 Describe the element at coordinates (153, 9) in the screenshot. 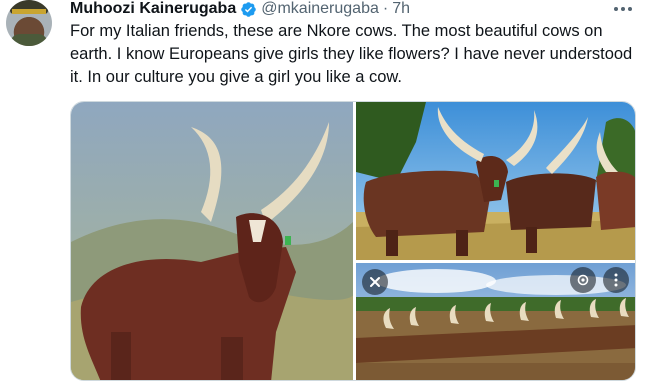

I see `author-name: Muhoozi Kainerugaba` at that location.